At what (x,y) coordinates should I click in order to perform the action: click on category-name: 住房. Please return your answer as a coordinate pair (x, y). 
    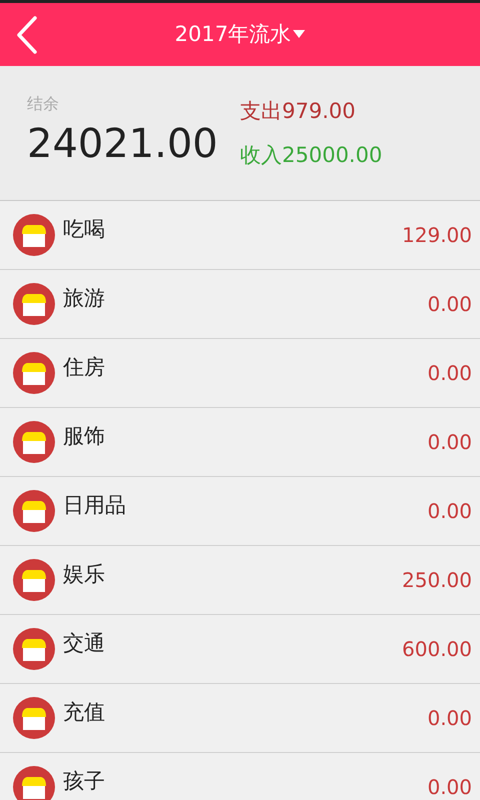
    Looking at the image, I should click on (84, 367).